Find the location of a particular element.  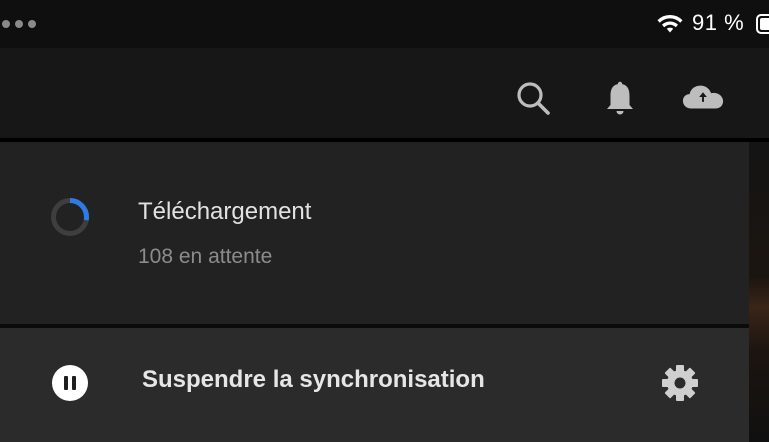

battery-percentage: 91 % is located at coordinates (718, 22).